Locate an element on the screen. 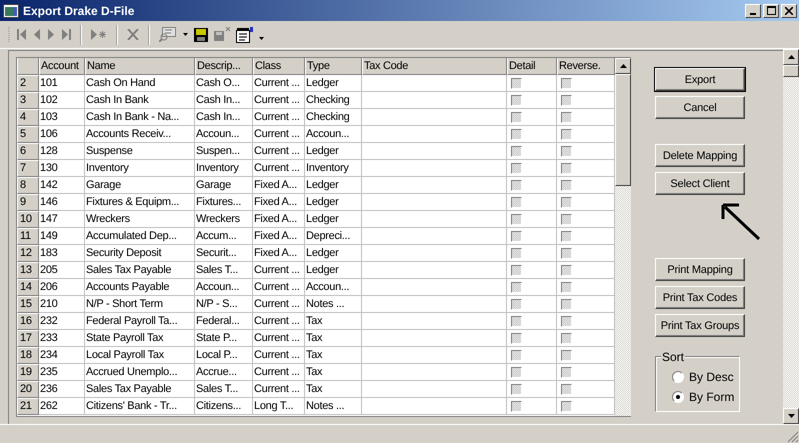 This screenshot has height=443, width=799. dropdown-caret-icon is located at coordinates (185, 34).